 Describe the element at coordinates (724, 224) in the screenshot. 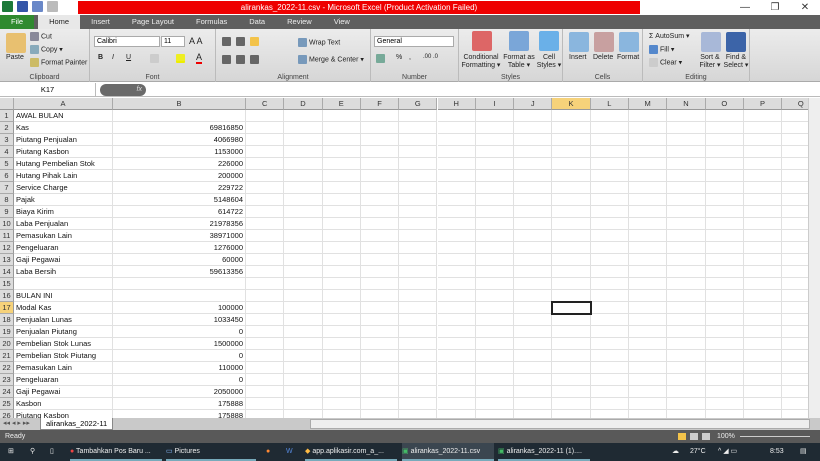

I see `cell-O10` at that location.